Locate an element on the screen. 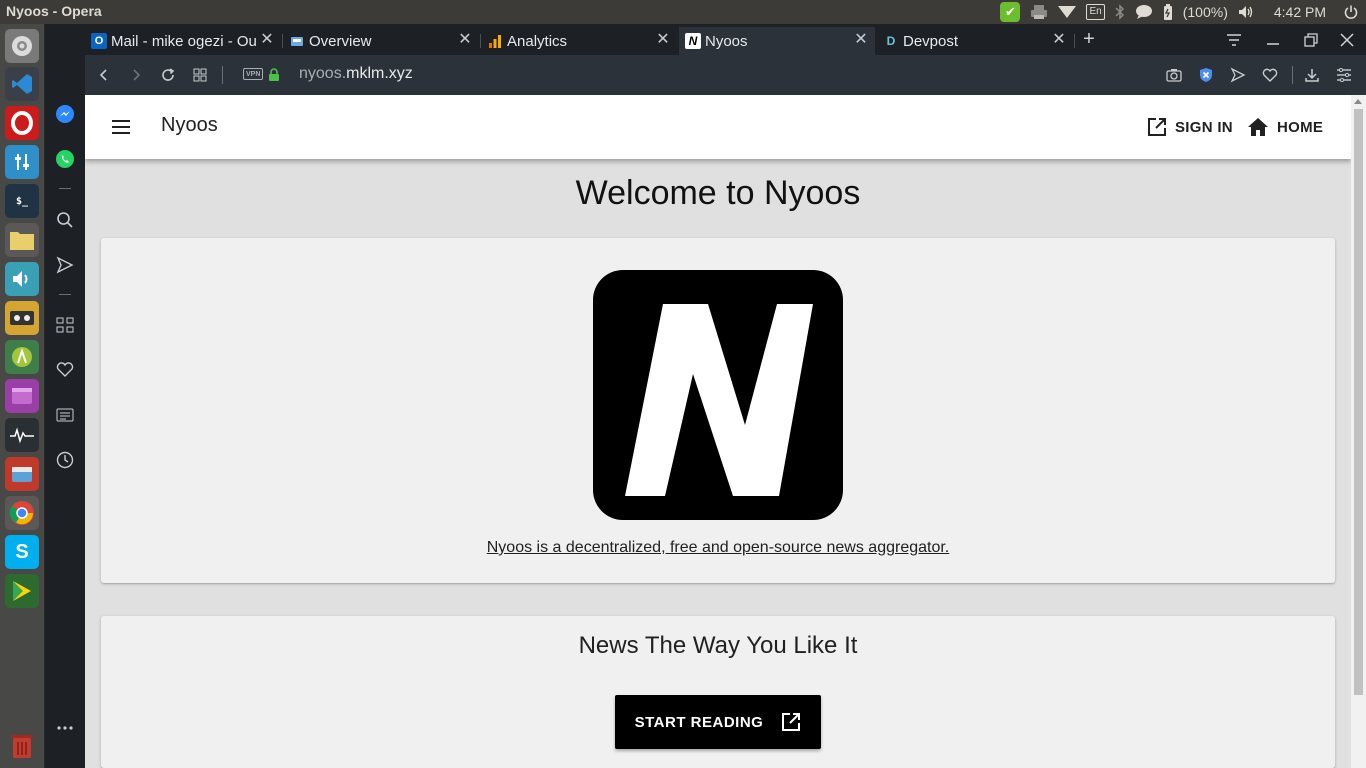  url-field: nyoos.mklm.xyz is located at coordinates (356, 74).